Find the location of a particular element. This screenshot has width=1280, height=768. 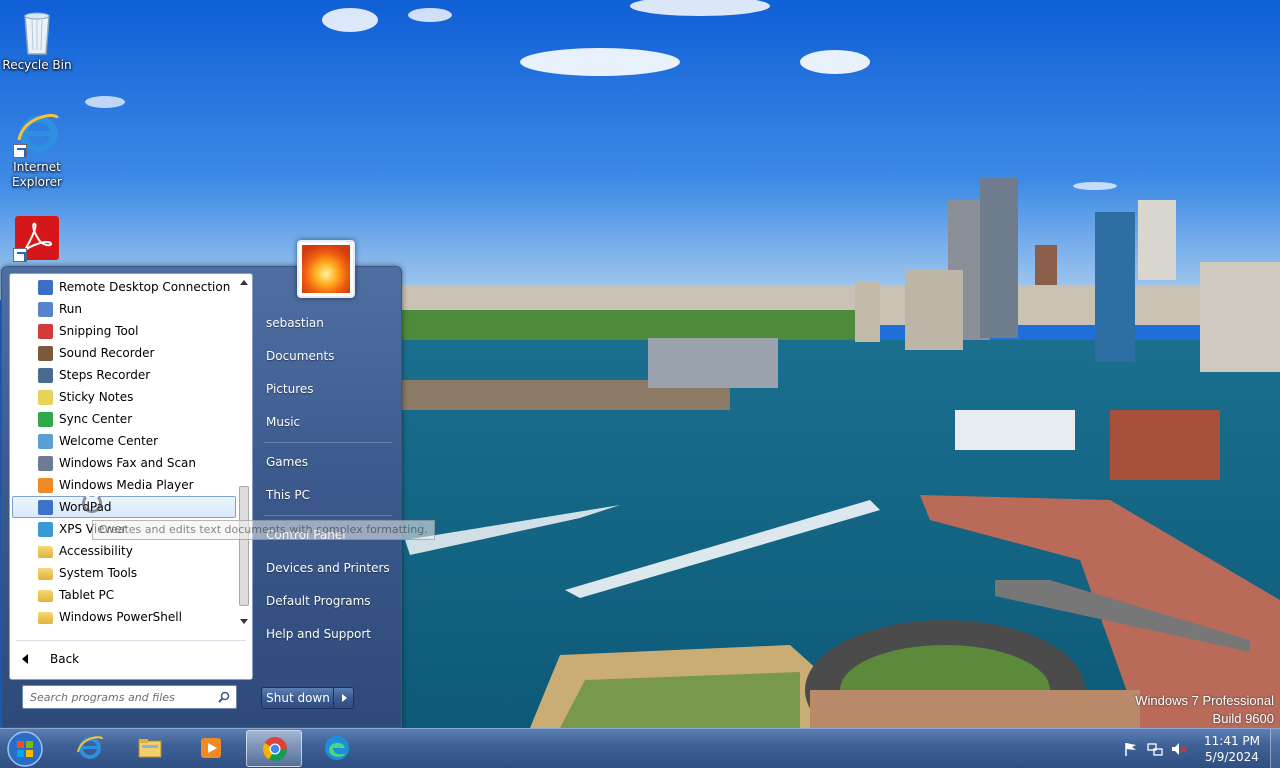

program-label: Windows Fax and Scan is located at coordinates (128, 463).